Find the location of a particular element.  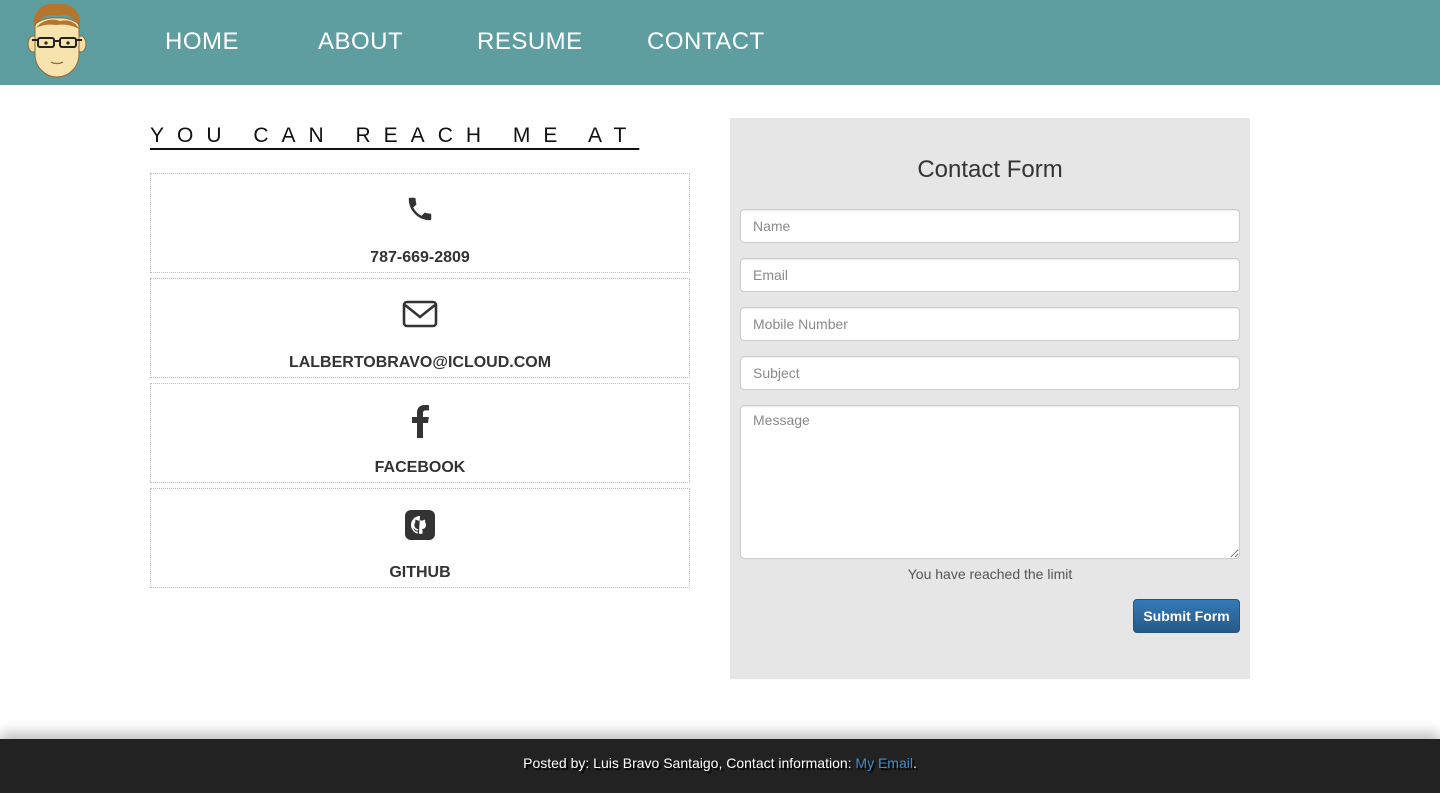

name-input is located at coordinates (990, 226).